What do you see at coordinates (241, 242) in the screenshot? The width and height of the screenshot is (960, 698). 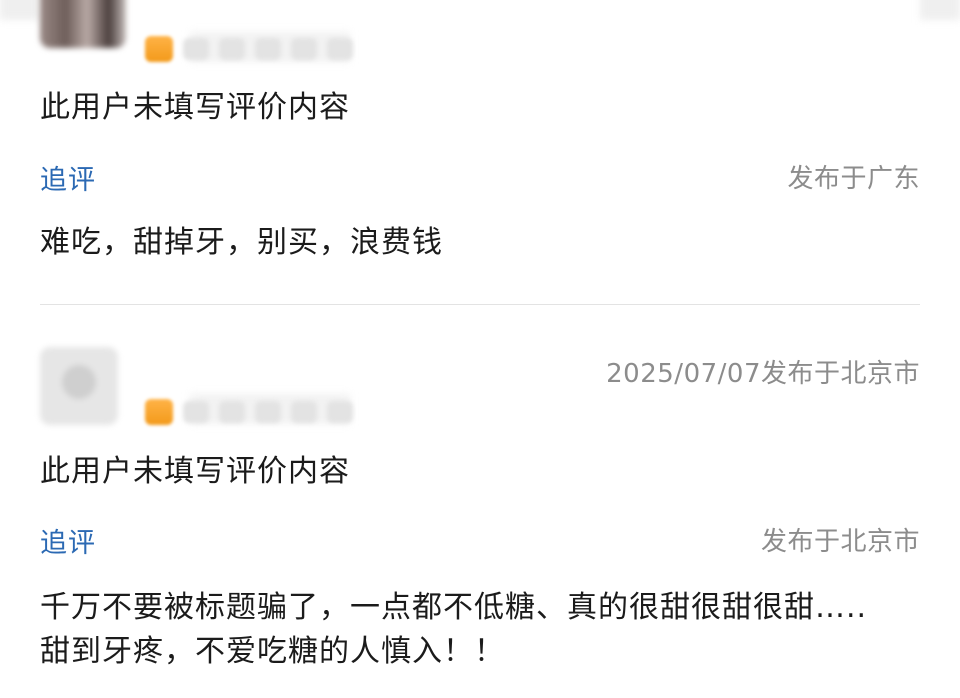 I see `followup-text: 难吃，甜掉牙，别买，浪费钱` at bounding box center [241, 242].